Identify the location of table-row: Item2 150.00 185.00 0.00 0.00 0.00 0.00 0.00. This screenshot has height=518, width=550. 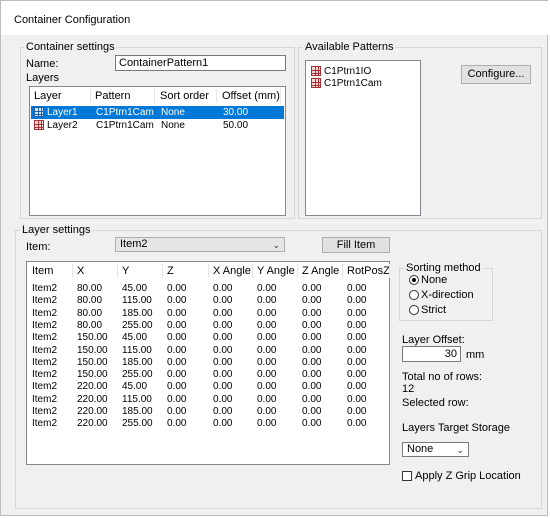
(208, 362).